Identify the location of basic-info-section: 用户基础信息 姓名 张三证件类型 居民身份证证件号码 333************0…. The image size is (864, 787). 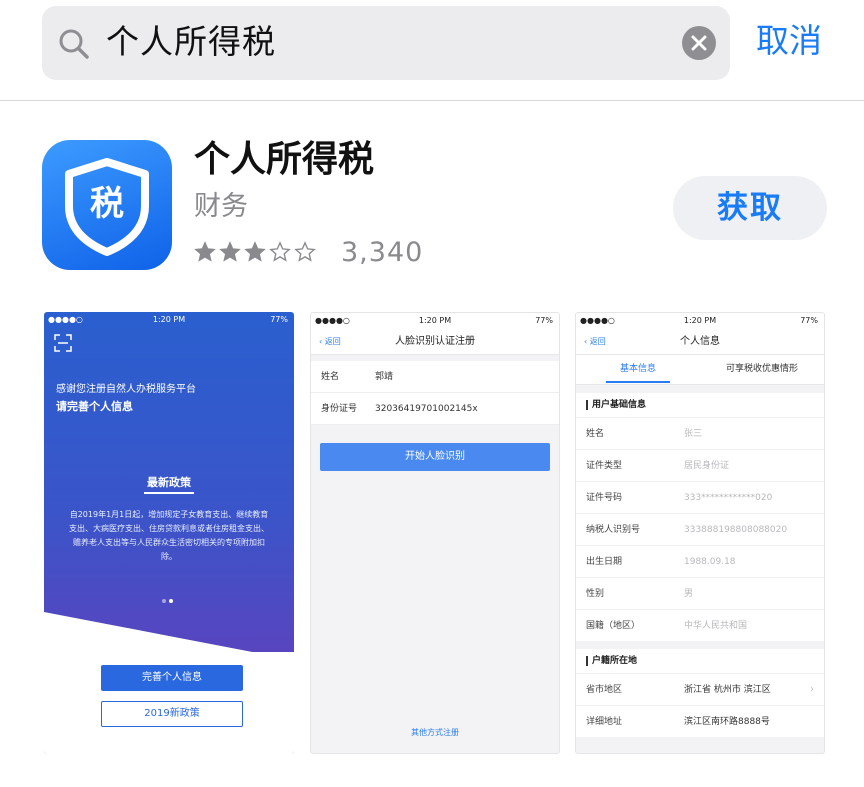
(700, 517).